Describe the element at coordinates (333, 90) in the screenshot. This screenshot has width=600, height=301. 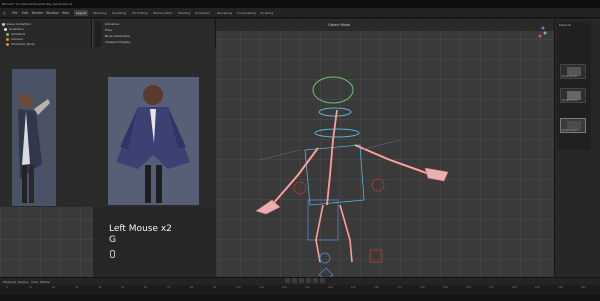
I see `head-control` at that location.